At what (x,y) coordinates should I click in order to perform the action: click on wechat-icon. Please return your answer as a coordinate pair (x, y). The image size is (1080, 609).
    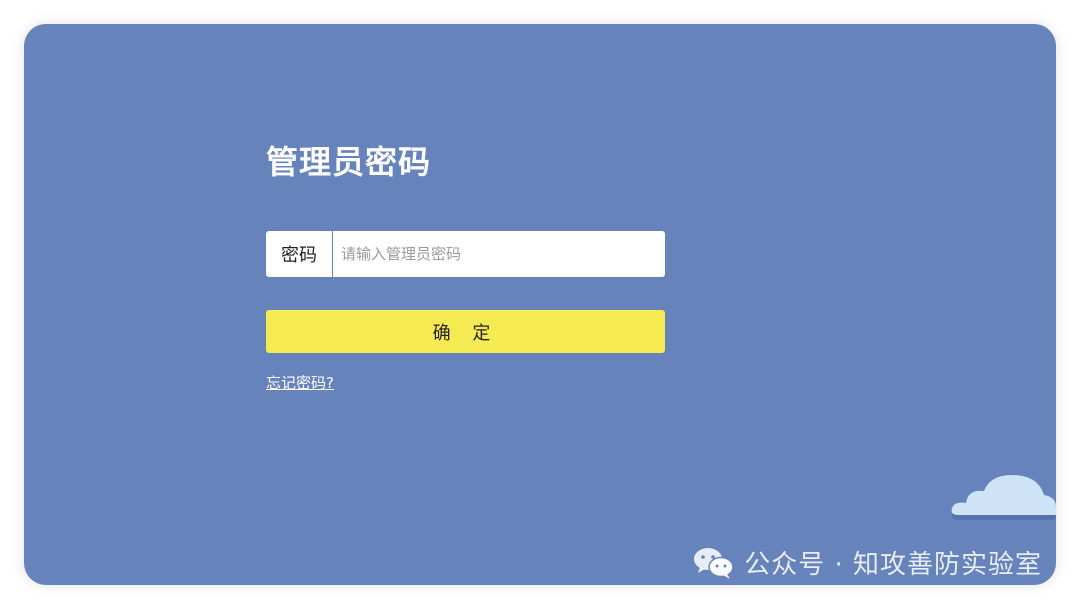
    Looking at the image, I should click on (714, 563).